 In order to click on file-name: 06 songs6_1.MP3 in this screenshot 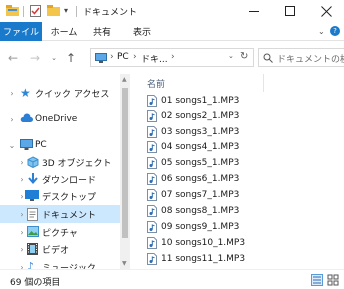, I will do `click(200, 178)`.